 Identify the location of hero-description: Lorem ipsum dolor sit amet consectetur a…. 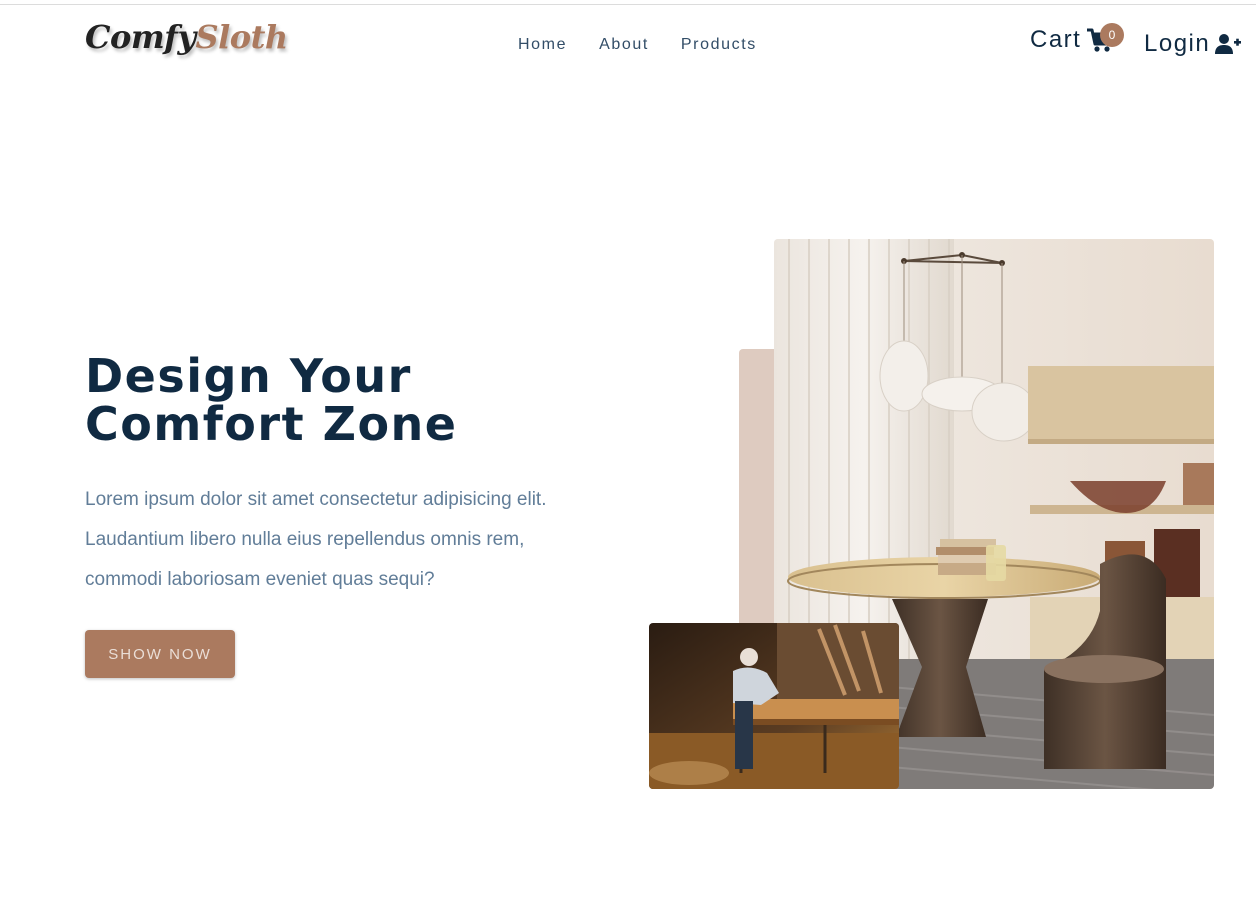
(316, 539).